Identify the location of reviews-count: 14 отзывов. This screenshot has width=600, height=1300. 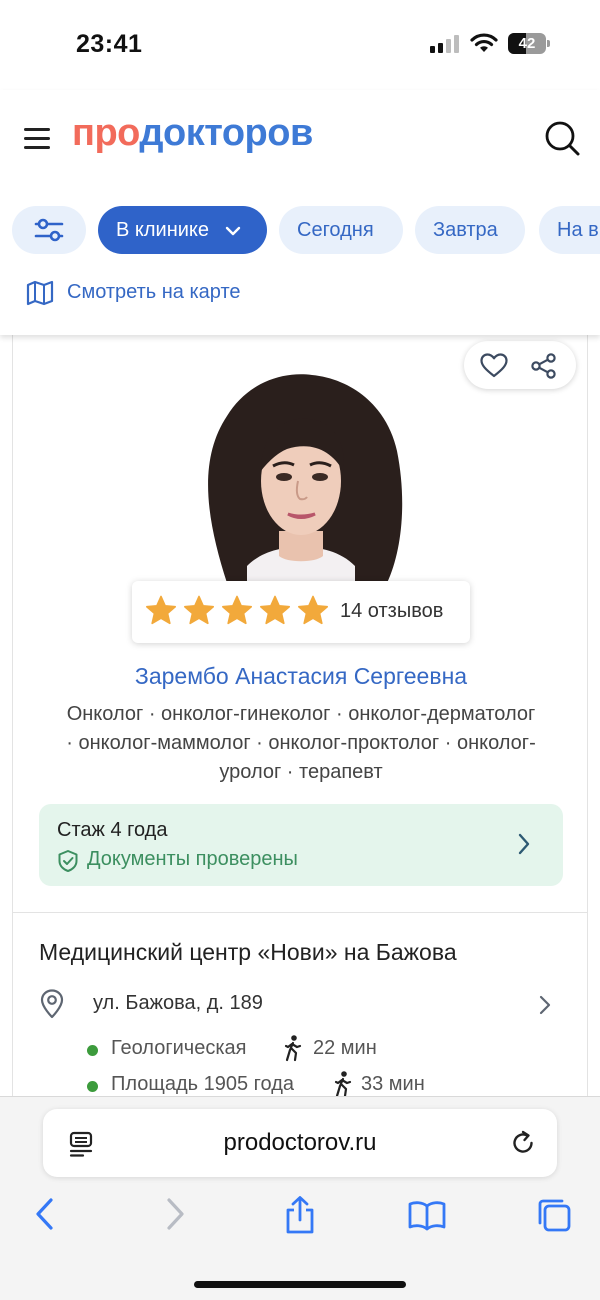
(392, 611).